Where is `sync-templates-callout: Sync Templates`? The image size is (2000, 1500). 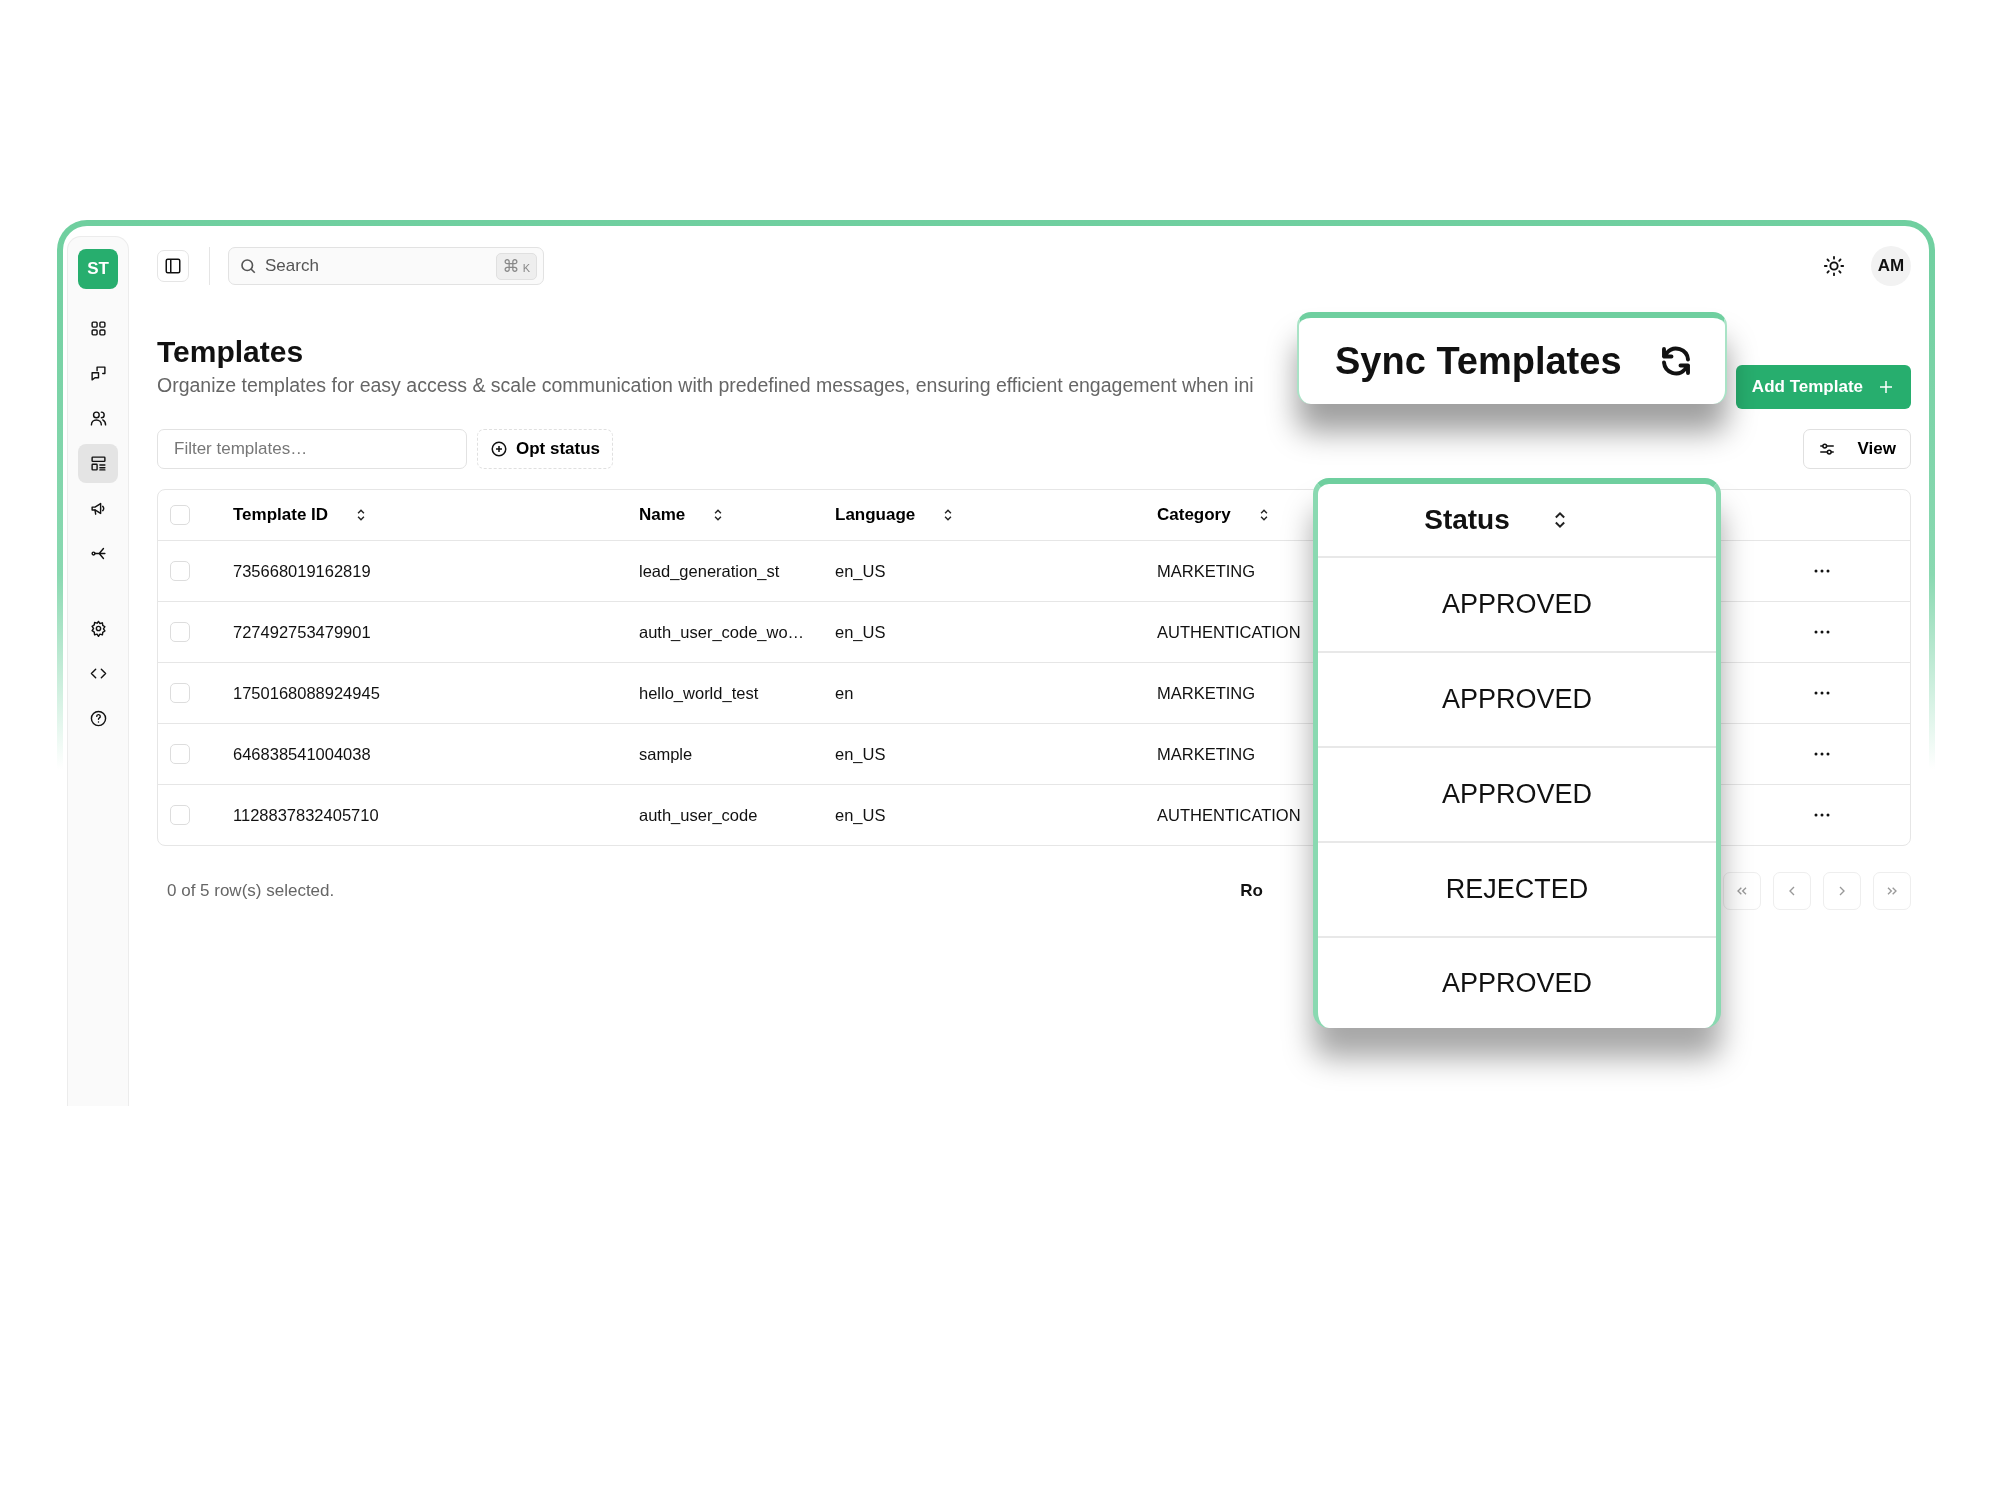 sync-templates-callout: Sync Templates is located at coordinates (1512, 358).